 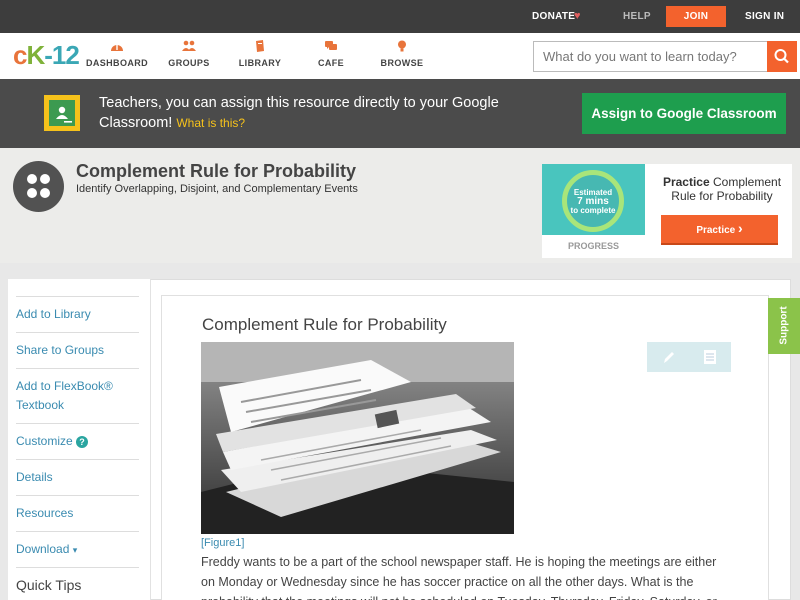 I want to click on nav-browse: BROWSE, so click(x=402, y=54).